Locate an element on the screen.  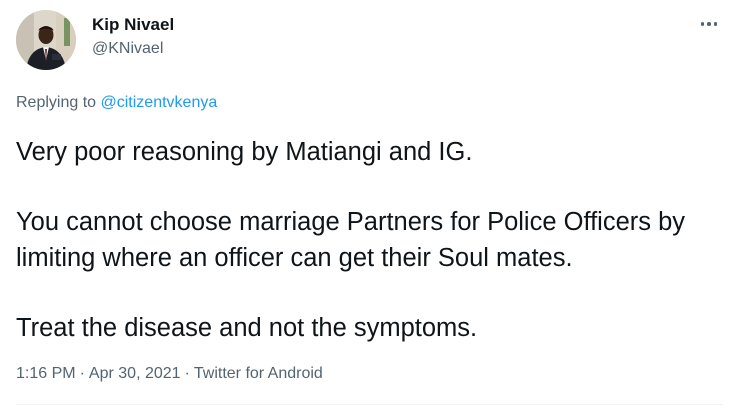
more-horizontal-icon is located at coordinates (709, 24).